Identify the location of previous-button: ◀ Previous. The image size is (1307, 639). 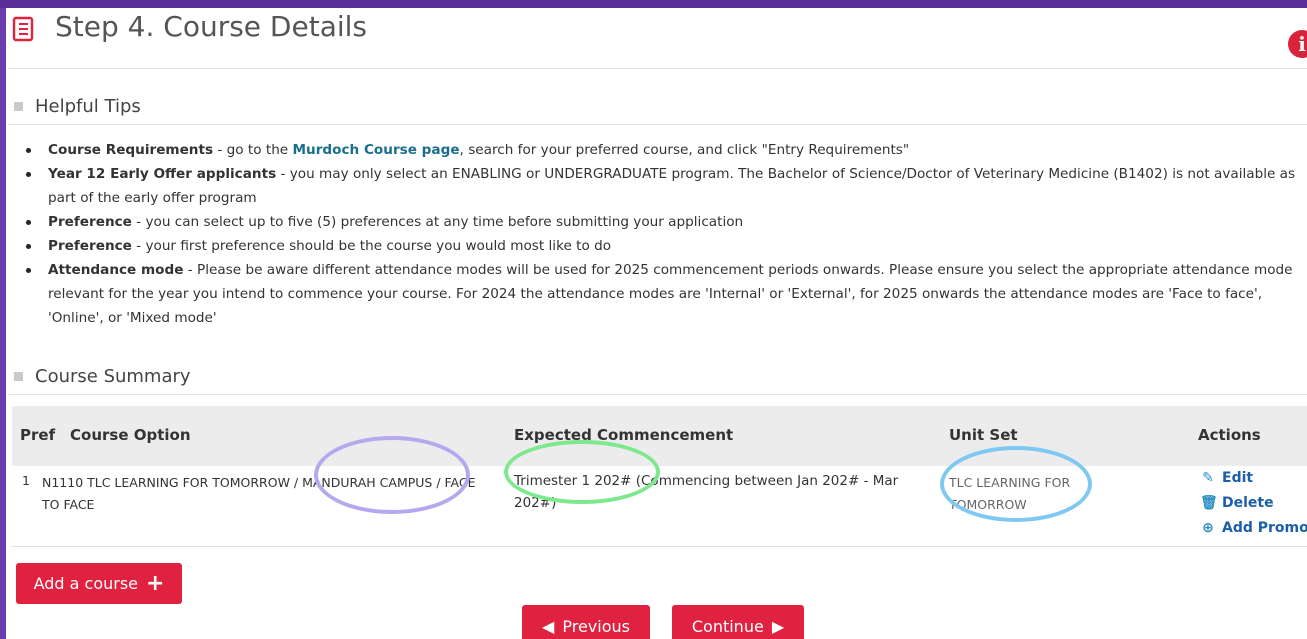
(586, 622).